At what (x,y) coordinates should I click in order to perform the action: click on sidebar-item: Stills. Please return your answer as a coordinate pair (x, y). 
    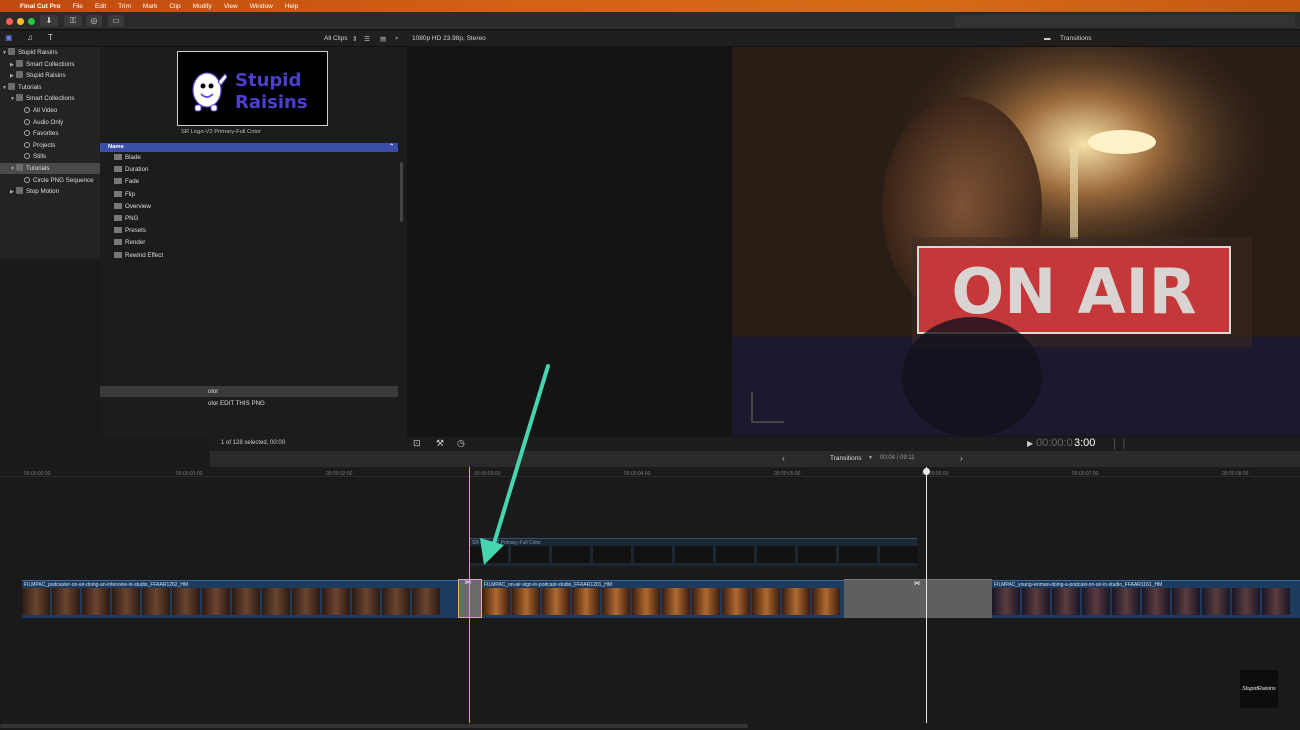
    Looking at the image, I should click on (23, 156).